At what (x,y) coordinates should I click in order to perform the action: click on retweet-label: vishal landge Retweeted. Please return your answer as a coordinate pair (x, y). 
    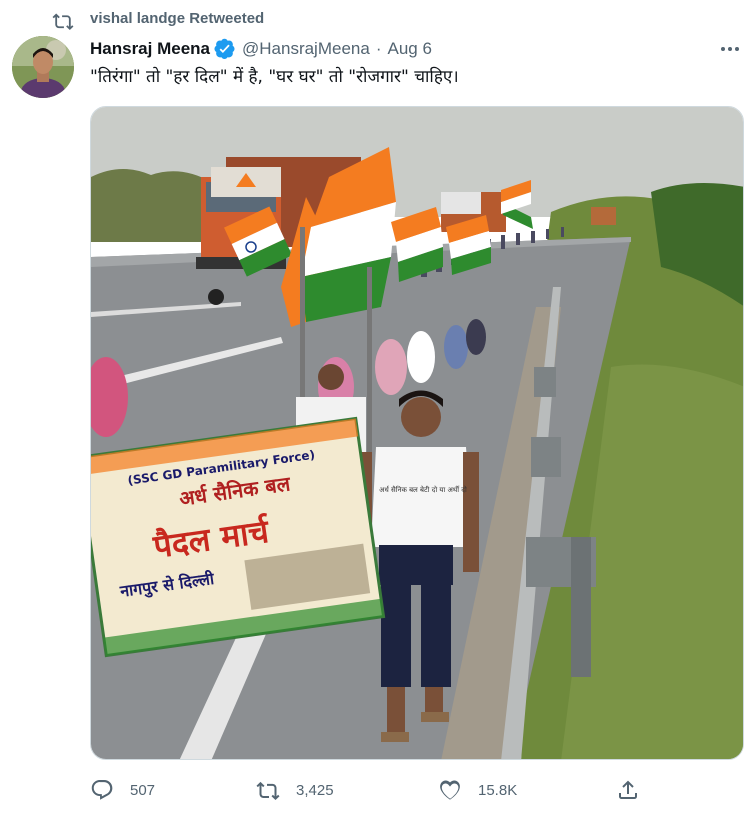
    Looking at the image, I should click on (177, 18).